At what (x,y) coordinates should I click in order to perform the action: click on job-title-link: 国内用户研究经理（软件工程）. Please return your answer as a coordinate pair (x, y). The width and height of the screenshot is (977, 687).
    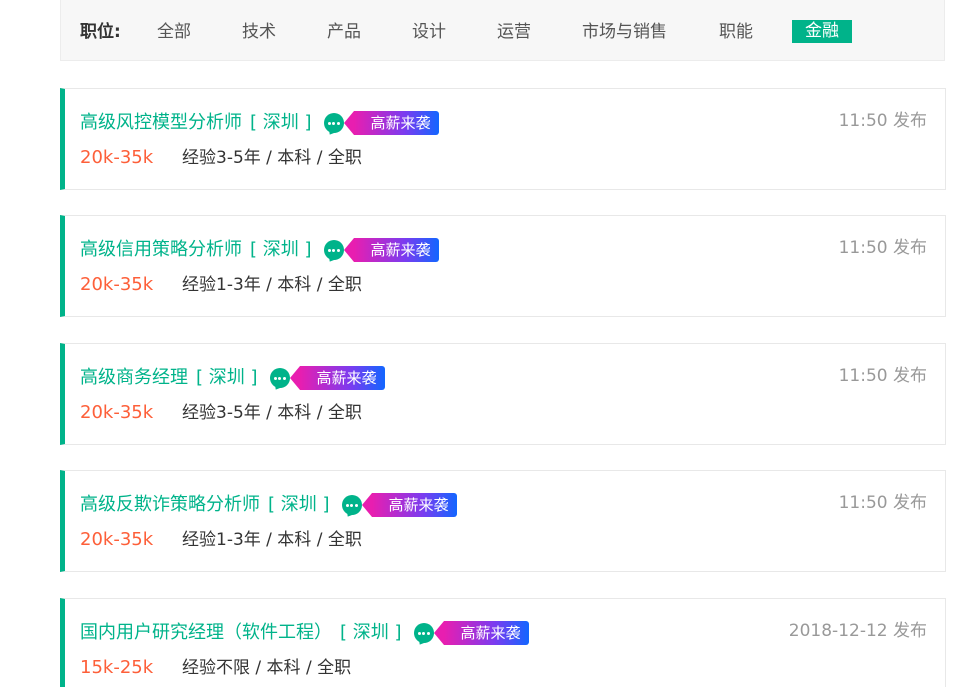
    Looking at the image, I should click on (206, 633).